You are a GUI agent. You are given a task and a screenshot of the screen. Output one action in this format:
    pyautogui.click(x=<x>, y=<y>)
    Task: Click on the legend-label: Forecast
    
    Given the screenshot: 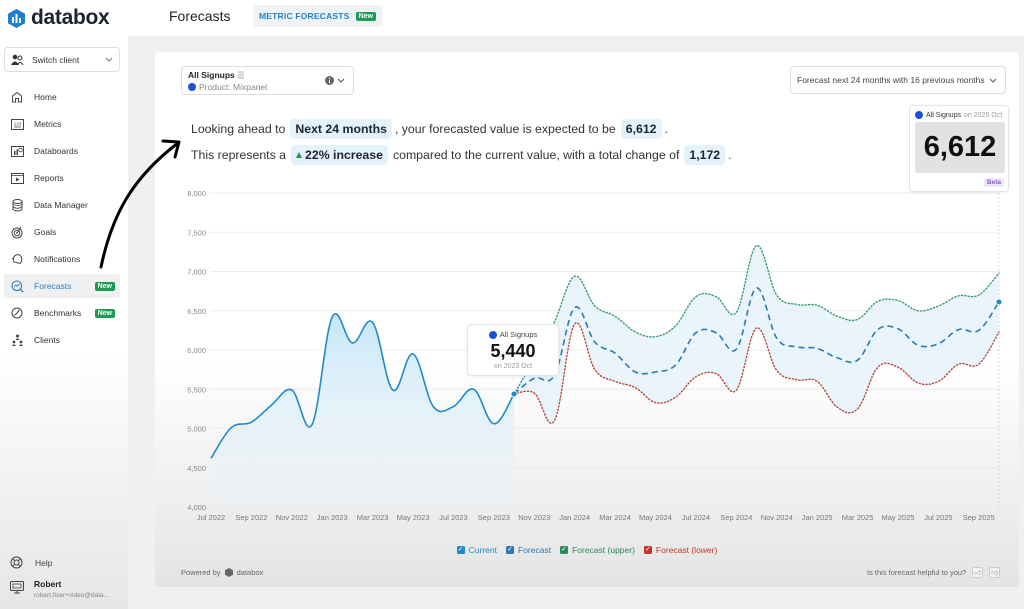 What is the action you would take?
    pyautogui.click(x=535, y=550)
    